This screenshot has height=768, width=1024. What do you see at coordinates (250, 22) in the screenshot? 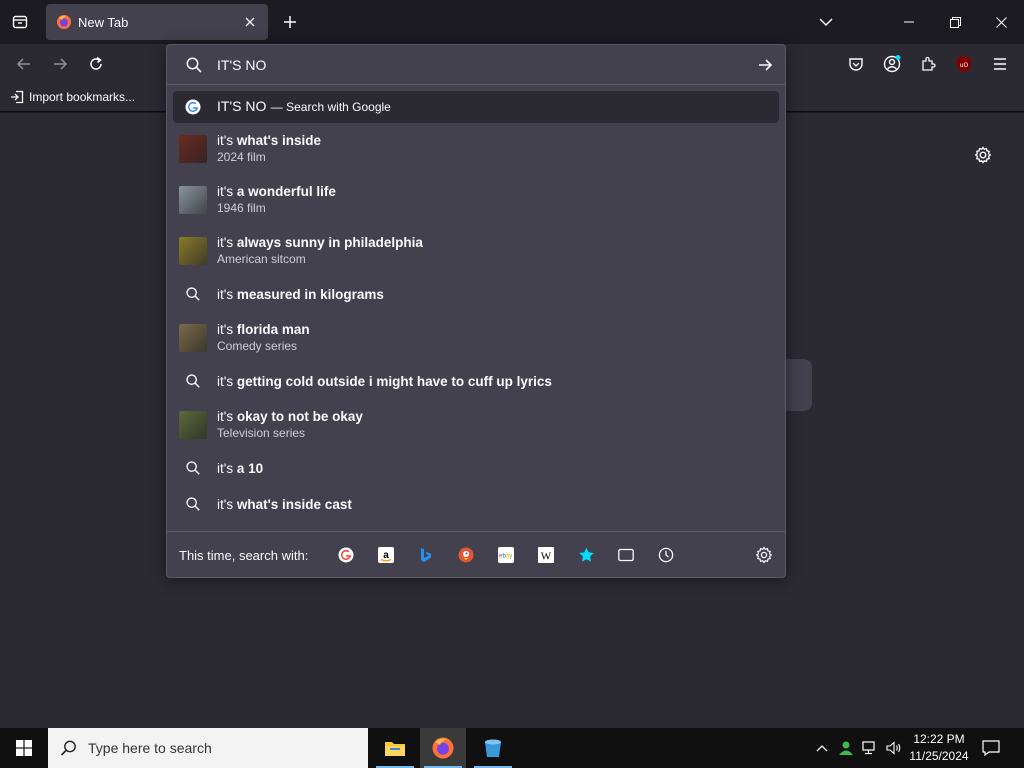
I see `tab-close-button` at bounding box center [250, 22].